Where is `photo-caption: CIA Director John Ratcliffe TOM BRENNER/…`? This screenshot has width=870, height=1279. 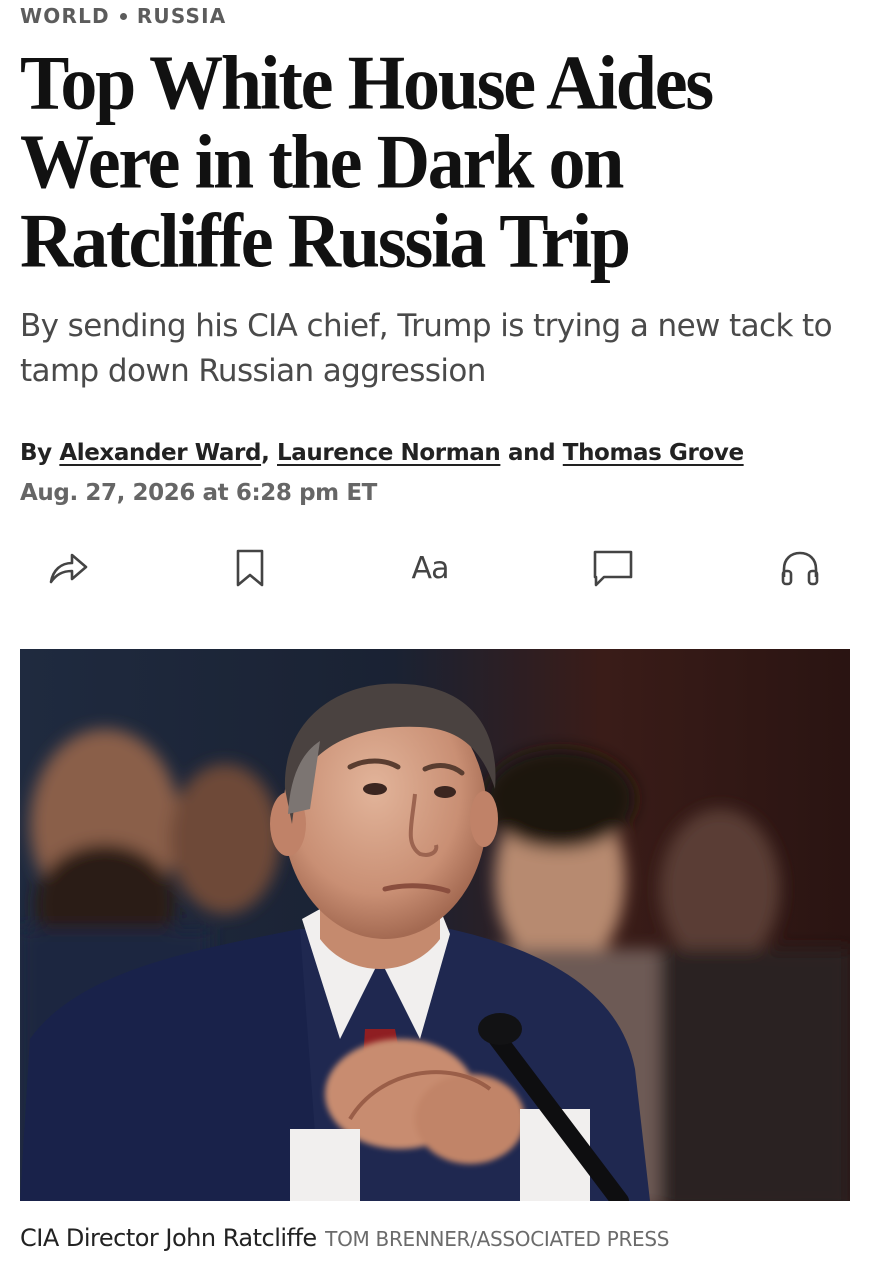 photo-caption: CIA Director John Ratcliffe TOM BRENNER/… is located at coordinates (344, 1238).